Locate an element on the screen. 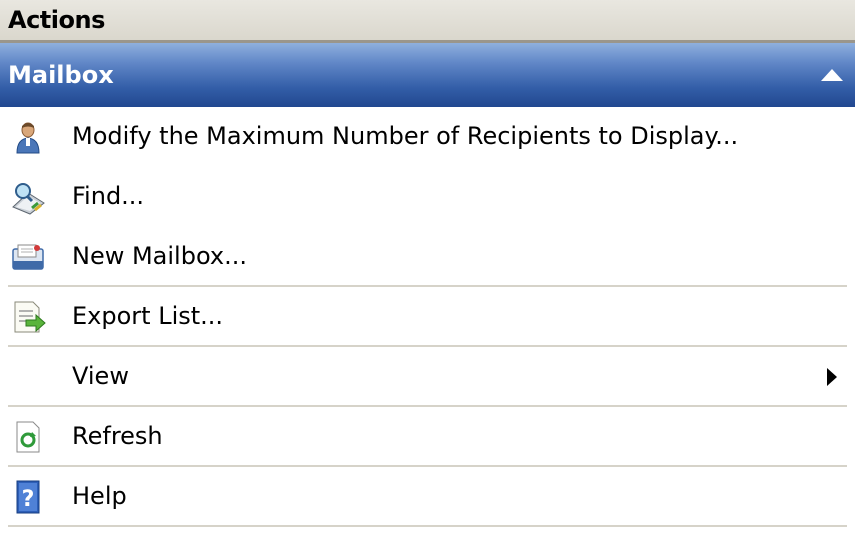  collapse-up-icon is located at coordinates (829, 75).